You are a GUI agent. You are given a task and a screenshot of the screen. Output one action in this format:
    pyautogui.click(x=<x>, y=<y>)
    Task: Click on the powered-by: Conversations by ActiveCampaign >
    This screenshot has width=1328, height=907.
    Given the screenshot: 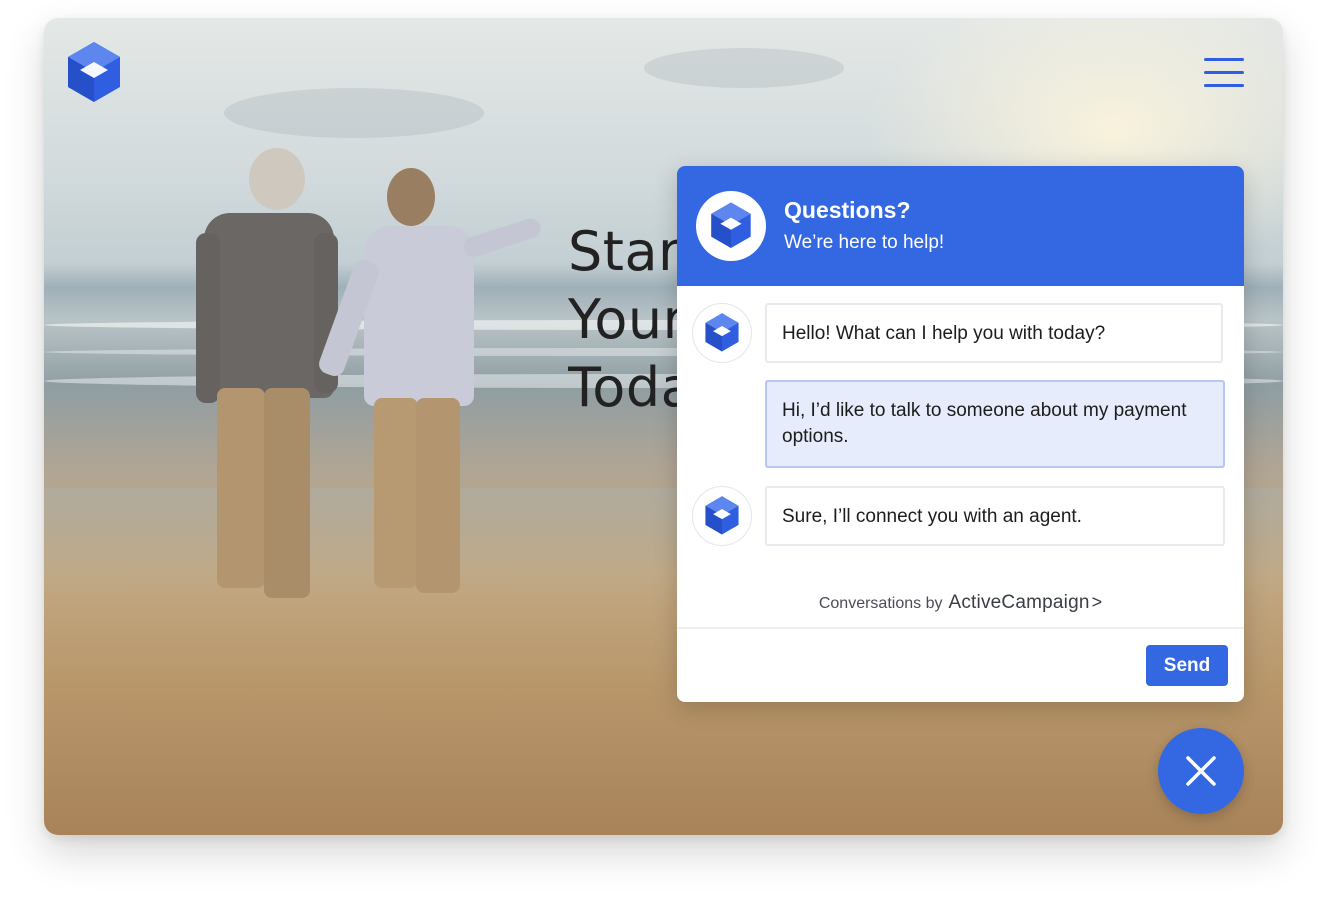 What is the action you would take?
    pyautogui.click(x=960, y=603)
    